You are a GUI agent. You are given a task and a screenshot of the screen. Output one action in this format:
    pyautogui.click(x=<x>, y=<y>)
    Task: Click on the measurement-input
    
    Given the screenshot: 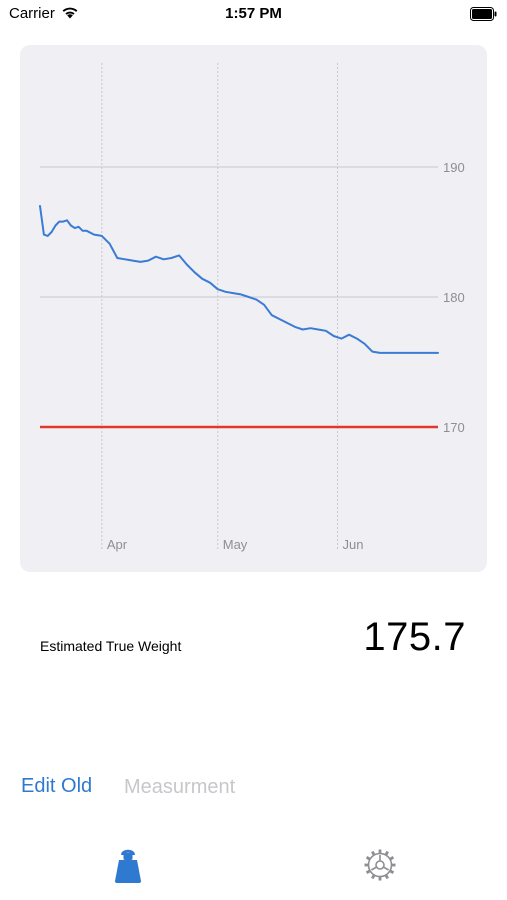 What is the action you would take?
    pyautogui.click(x=274, y=787)
    